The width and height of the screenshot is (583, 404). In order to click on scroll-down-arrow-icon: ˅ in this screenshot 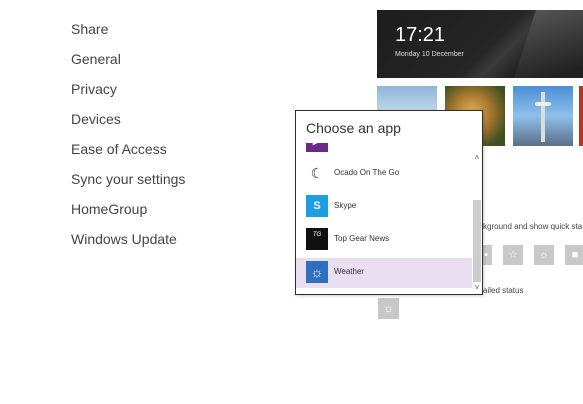, I will do `click(477, 288)`.